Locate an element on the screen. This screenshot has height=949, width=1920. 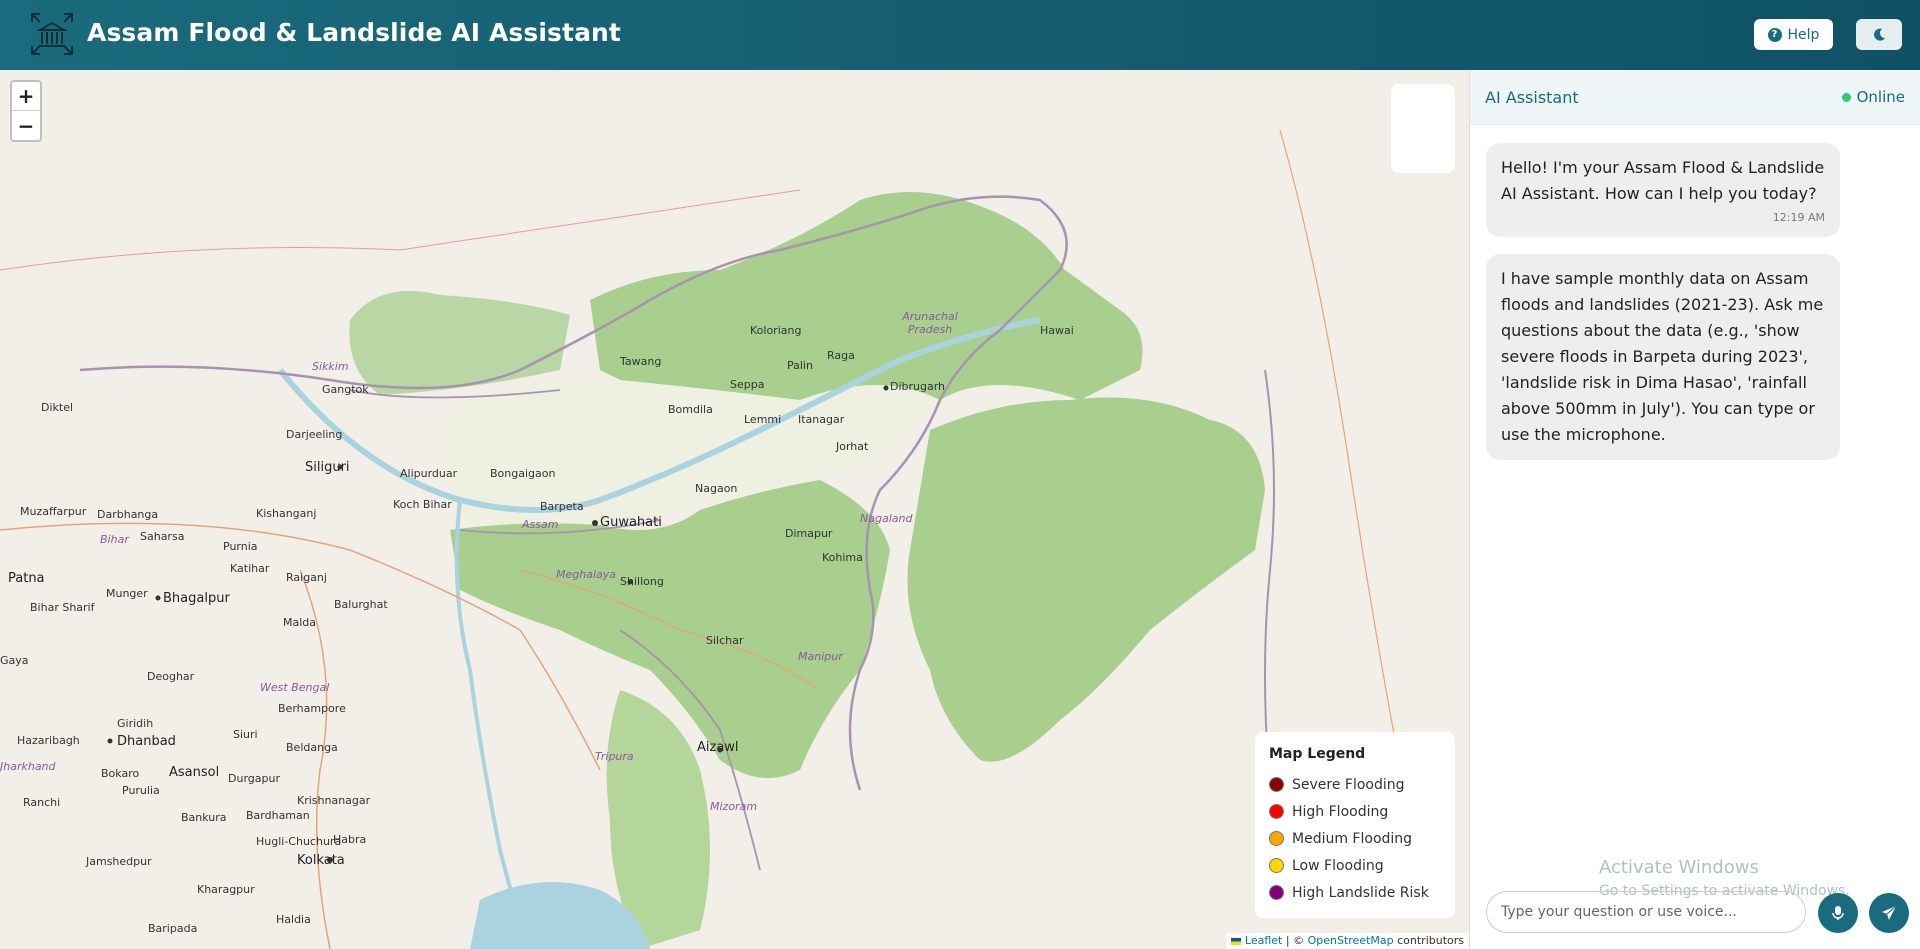
zoom-control: + − is located at coordinates (26, 111).